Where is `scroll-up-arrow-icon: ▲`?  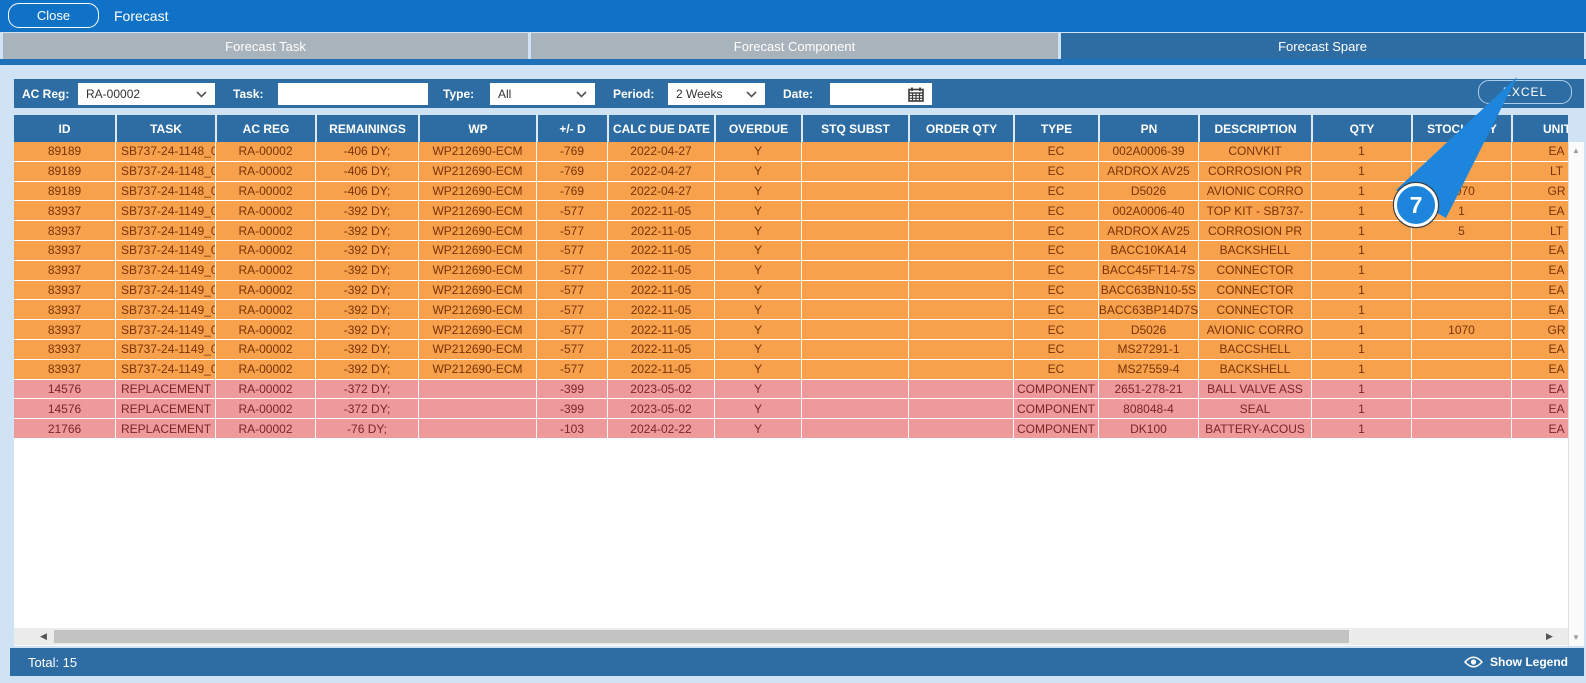
scroll-up-arrow-icon: ▲ is located at coordinates (1576, 150).